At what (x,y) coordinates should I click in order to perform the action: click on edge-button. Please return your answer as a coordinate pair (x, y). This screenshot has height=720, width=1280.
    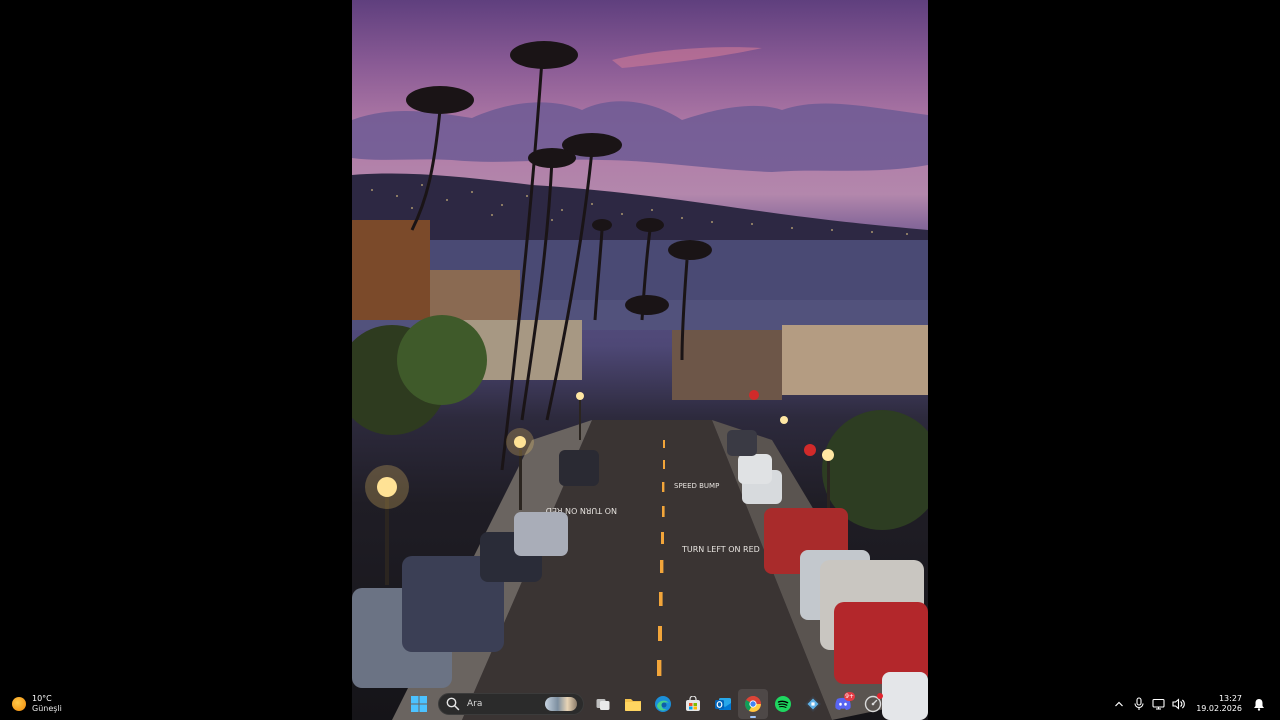
    Looking at the image, I should click on (663, 704).